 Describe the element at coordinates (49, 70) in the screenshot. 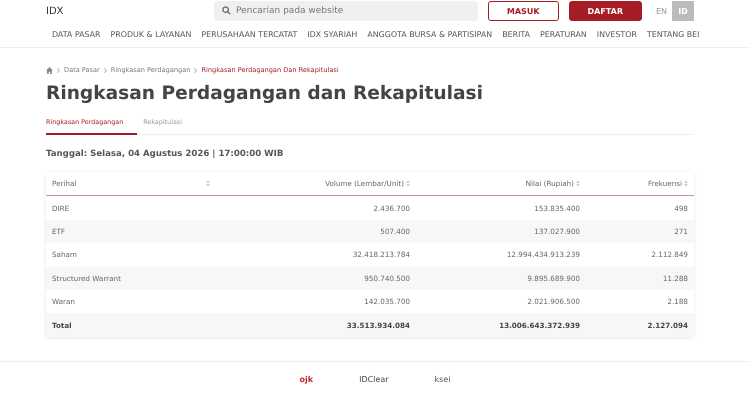

I see `home-icon` at that location.